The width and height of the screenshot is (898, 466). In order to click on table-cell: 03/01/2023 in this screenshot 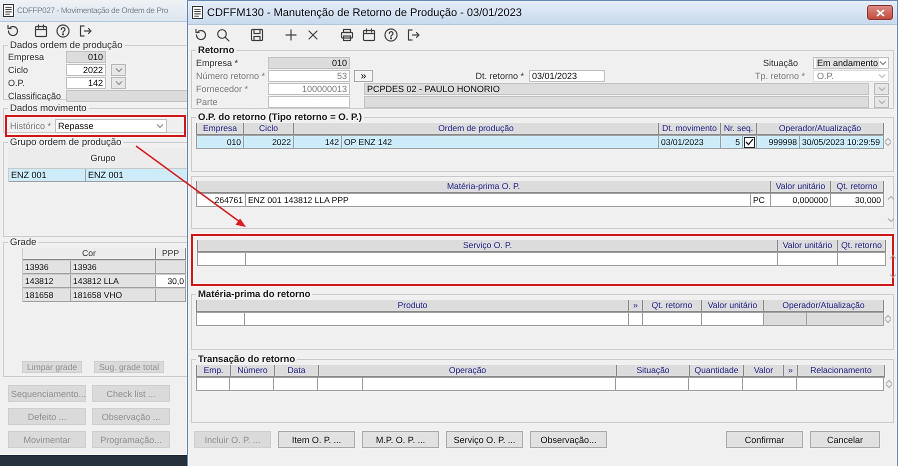, I will do `click(690, 142)`.